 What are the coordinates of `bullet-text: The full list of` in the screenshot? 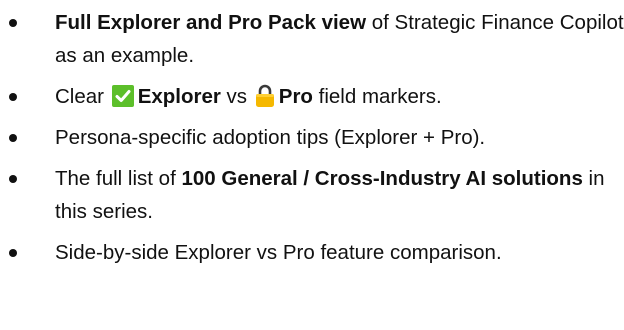 It's located at (118, 178).